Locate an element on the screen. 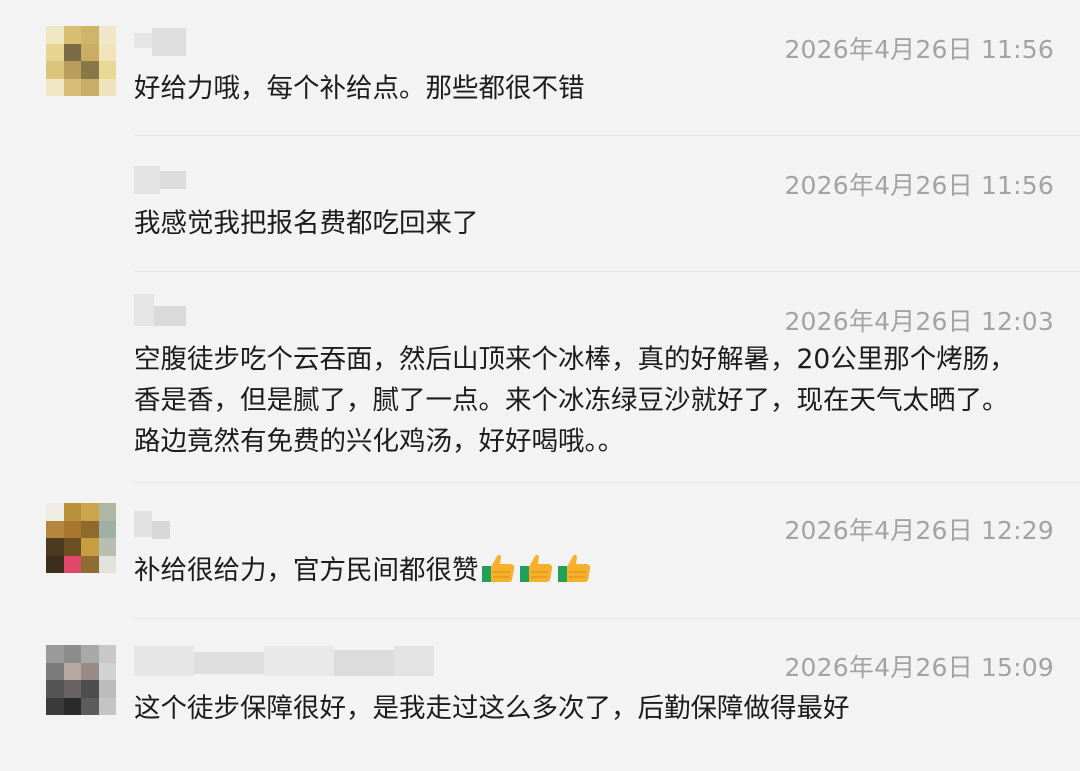 Image resolution: width=1080 pixels, height=771 pixels. comment-timestamp: 2026年4月26日 12:03 is located at coordinates (919, 321).